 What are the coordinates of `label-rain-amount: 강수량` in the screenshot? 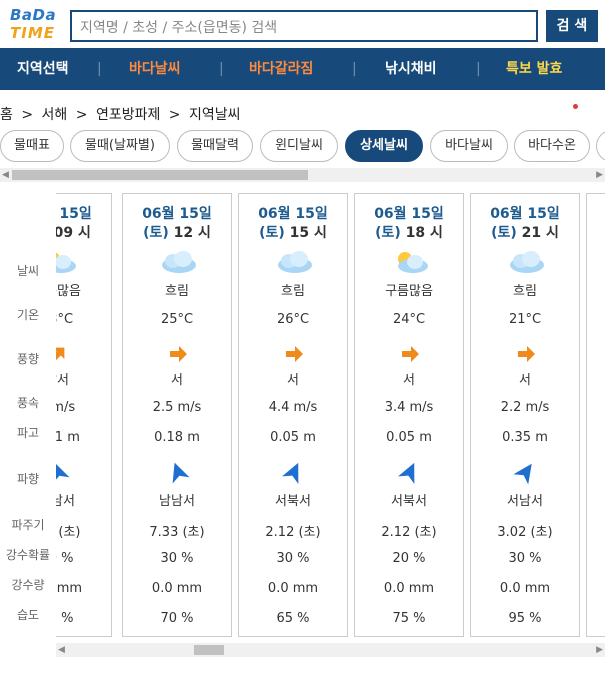 It's located at (28, 585).